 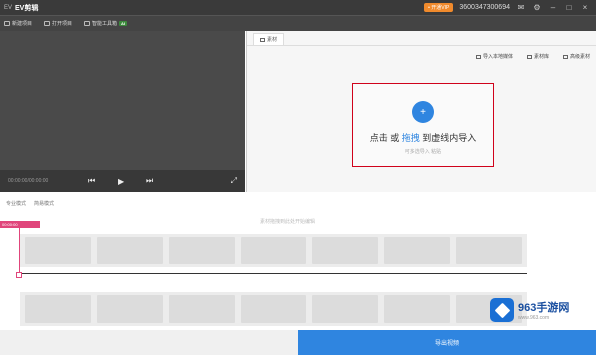 I want to click on tab-pro-mode: 专业模式, so click(x=16, y=203).